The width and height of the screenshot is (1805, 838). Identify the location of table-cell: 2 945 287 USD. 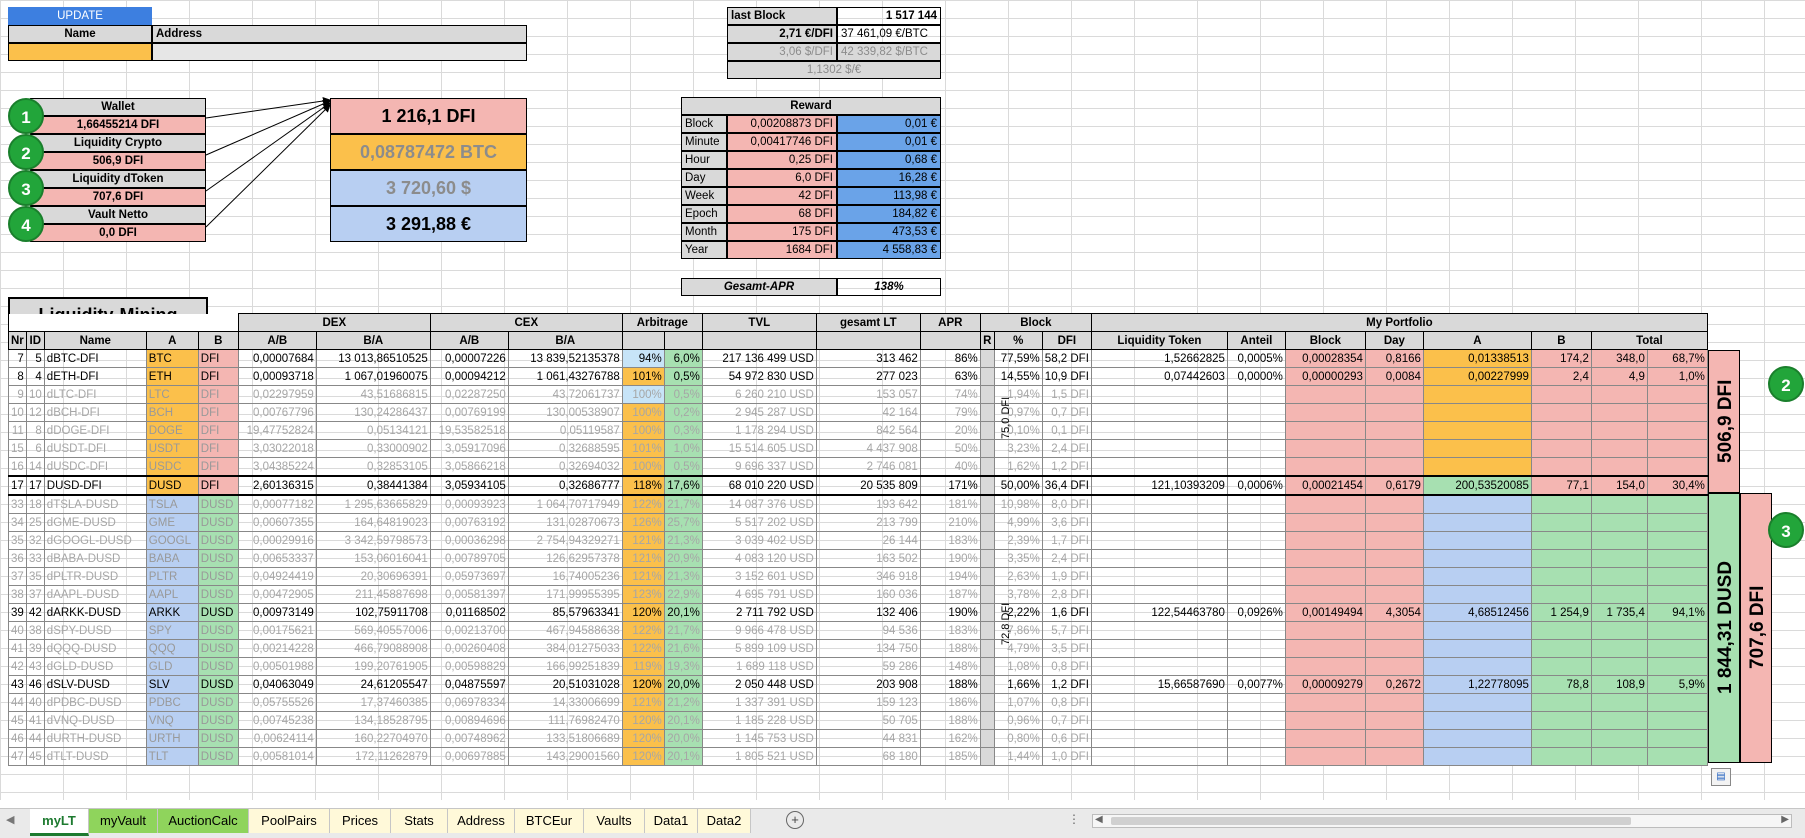
(759, 412).